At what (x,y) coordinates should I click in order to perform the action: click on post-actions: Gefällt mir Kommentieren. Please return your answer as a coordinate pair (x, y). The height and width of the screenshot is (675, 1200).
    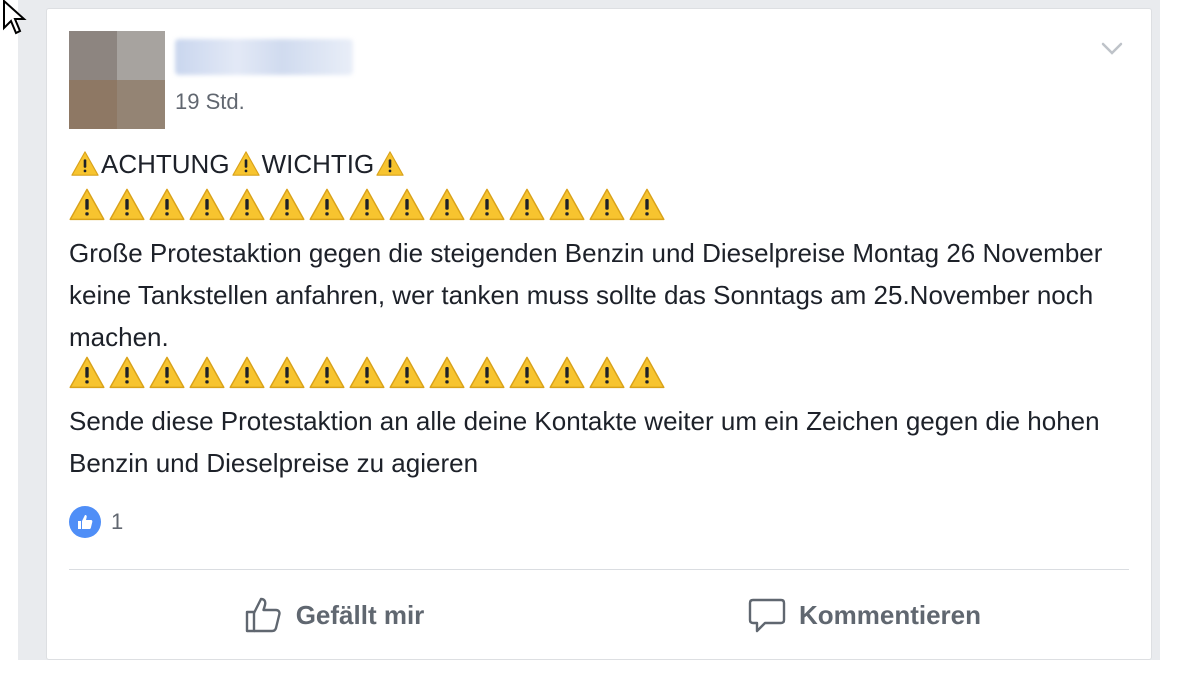
    Looking at the image, I should click on (599, 615).